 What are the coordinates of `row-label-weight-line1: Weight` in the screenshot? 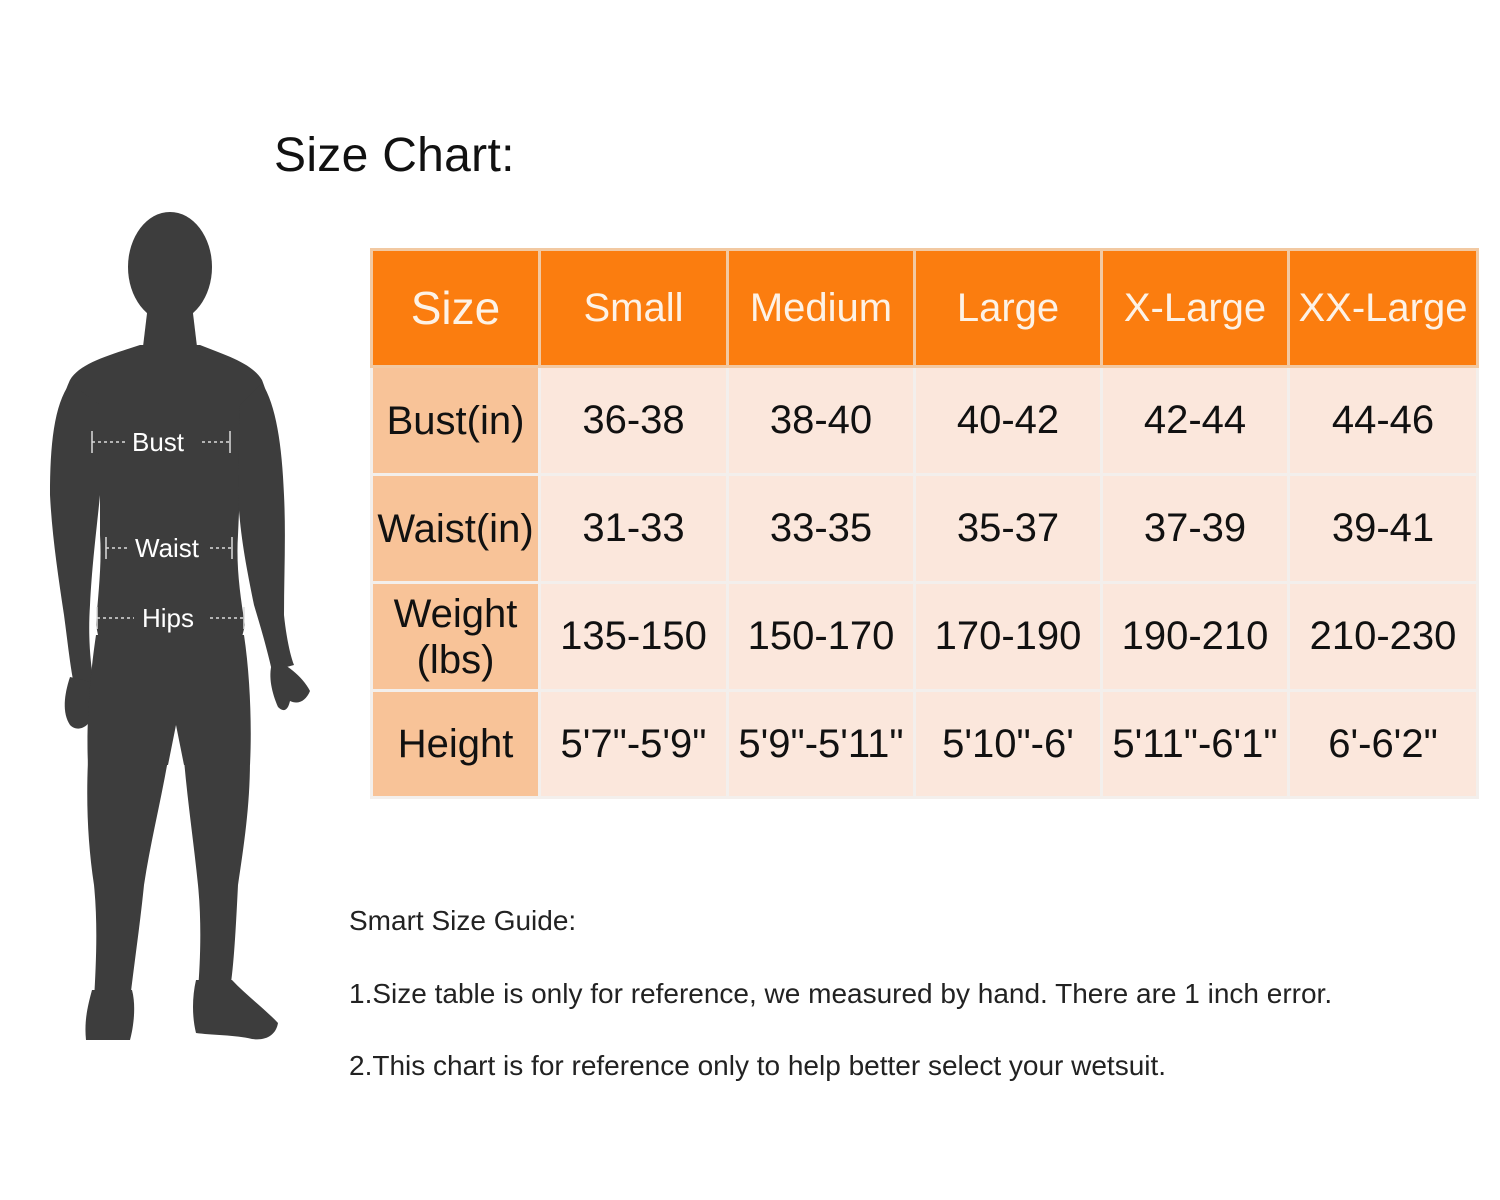 It's located at (455, 613).